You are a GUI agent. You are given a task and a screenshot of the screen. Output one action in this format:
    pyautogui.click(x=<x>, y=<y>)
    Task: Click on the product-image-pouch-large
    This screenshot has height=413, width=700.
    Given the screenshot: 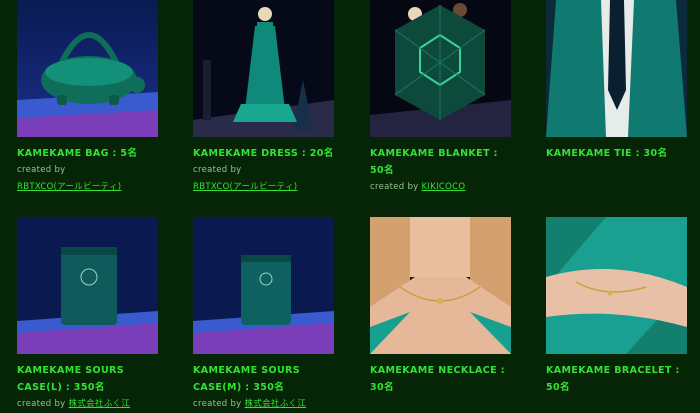 What is the action you would take?
    pyautogui.click(x=87, y=285)
    